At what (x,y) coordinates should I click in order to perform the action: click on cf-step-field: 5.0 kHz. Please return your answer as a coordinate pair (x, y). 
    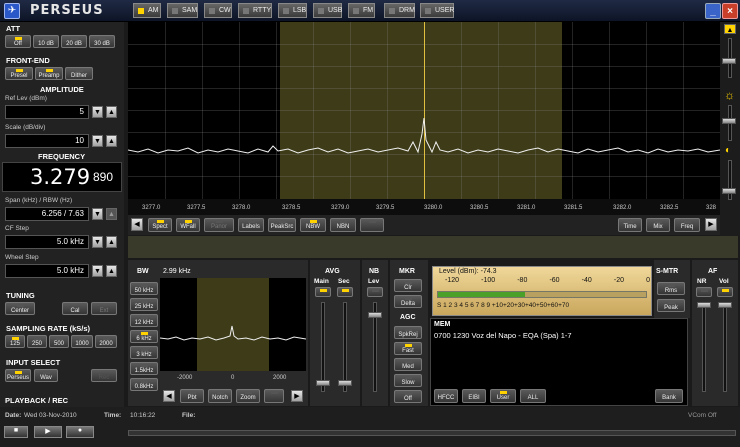
    Looking at the image, I should click on (47, 242).